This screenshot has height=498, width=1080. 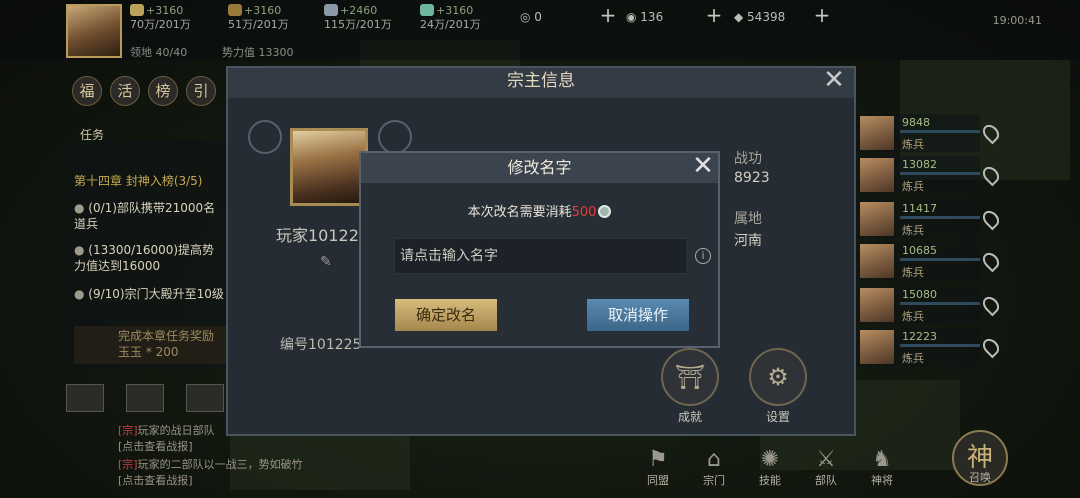 I want to click on hero-row: 13082 炼兵, so click(x=918, y=175).